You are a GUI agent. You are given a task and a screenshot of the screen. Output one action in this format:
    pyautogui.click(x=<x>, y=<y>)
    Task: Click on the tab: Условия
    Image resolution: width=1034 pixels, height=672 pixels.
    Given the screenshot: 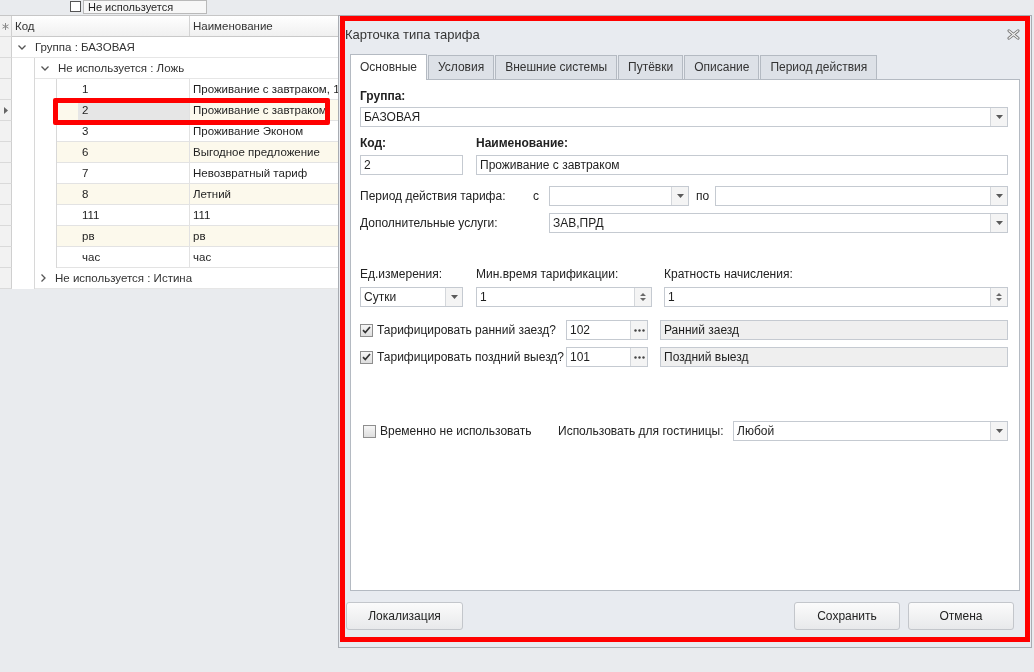 What is the action you would take?
    pyautogui.click(x=461, y=67)
    